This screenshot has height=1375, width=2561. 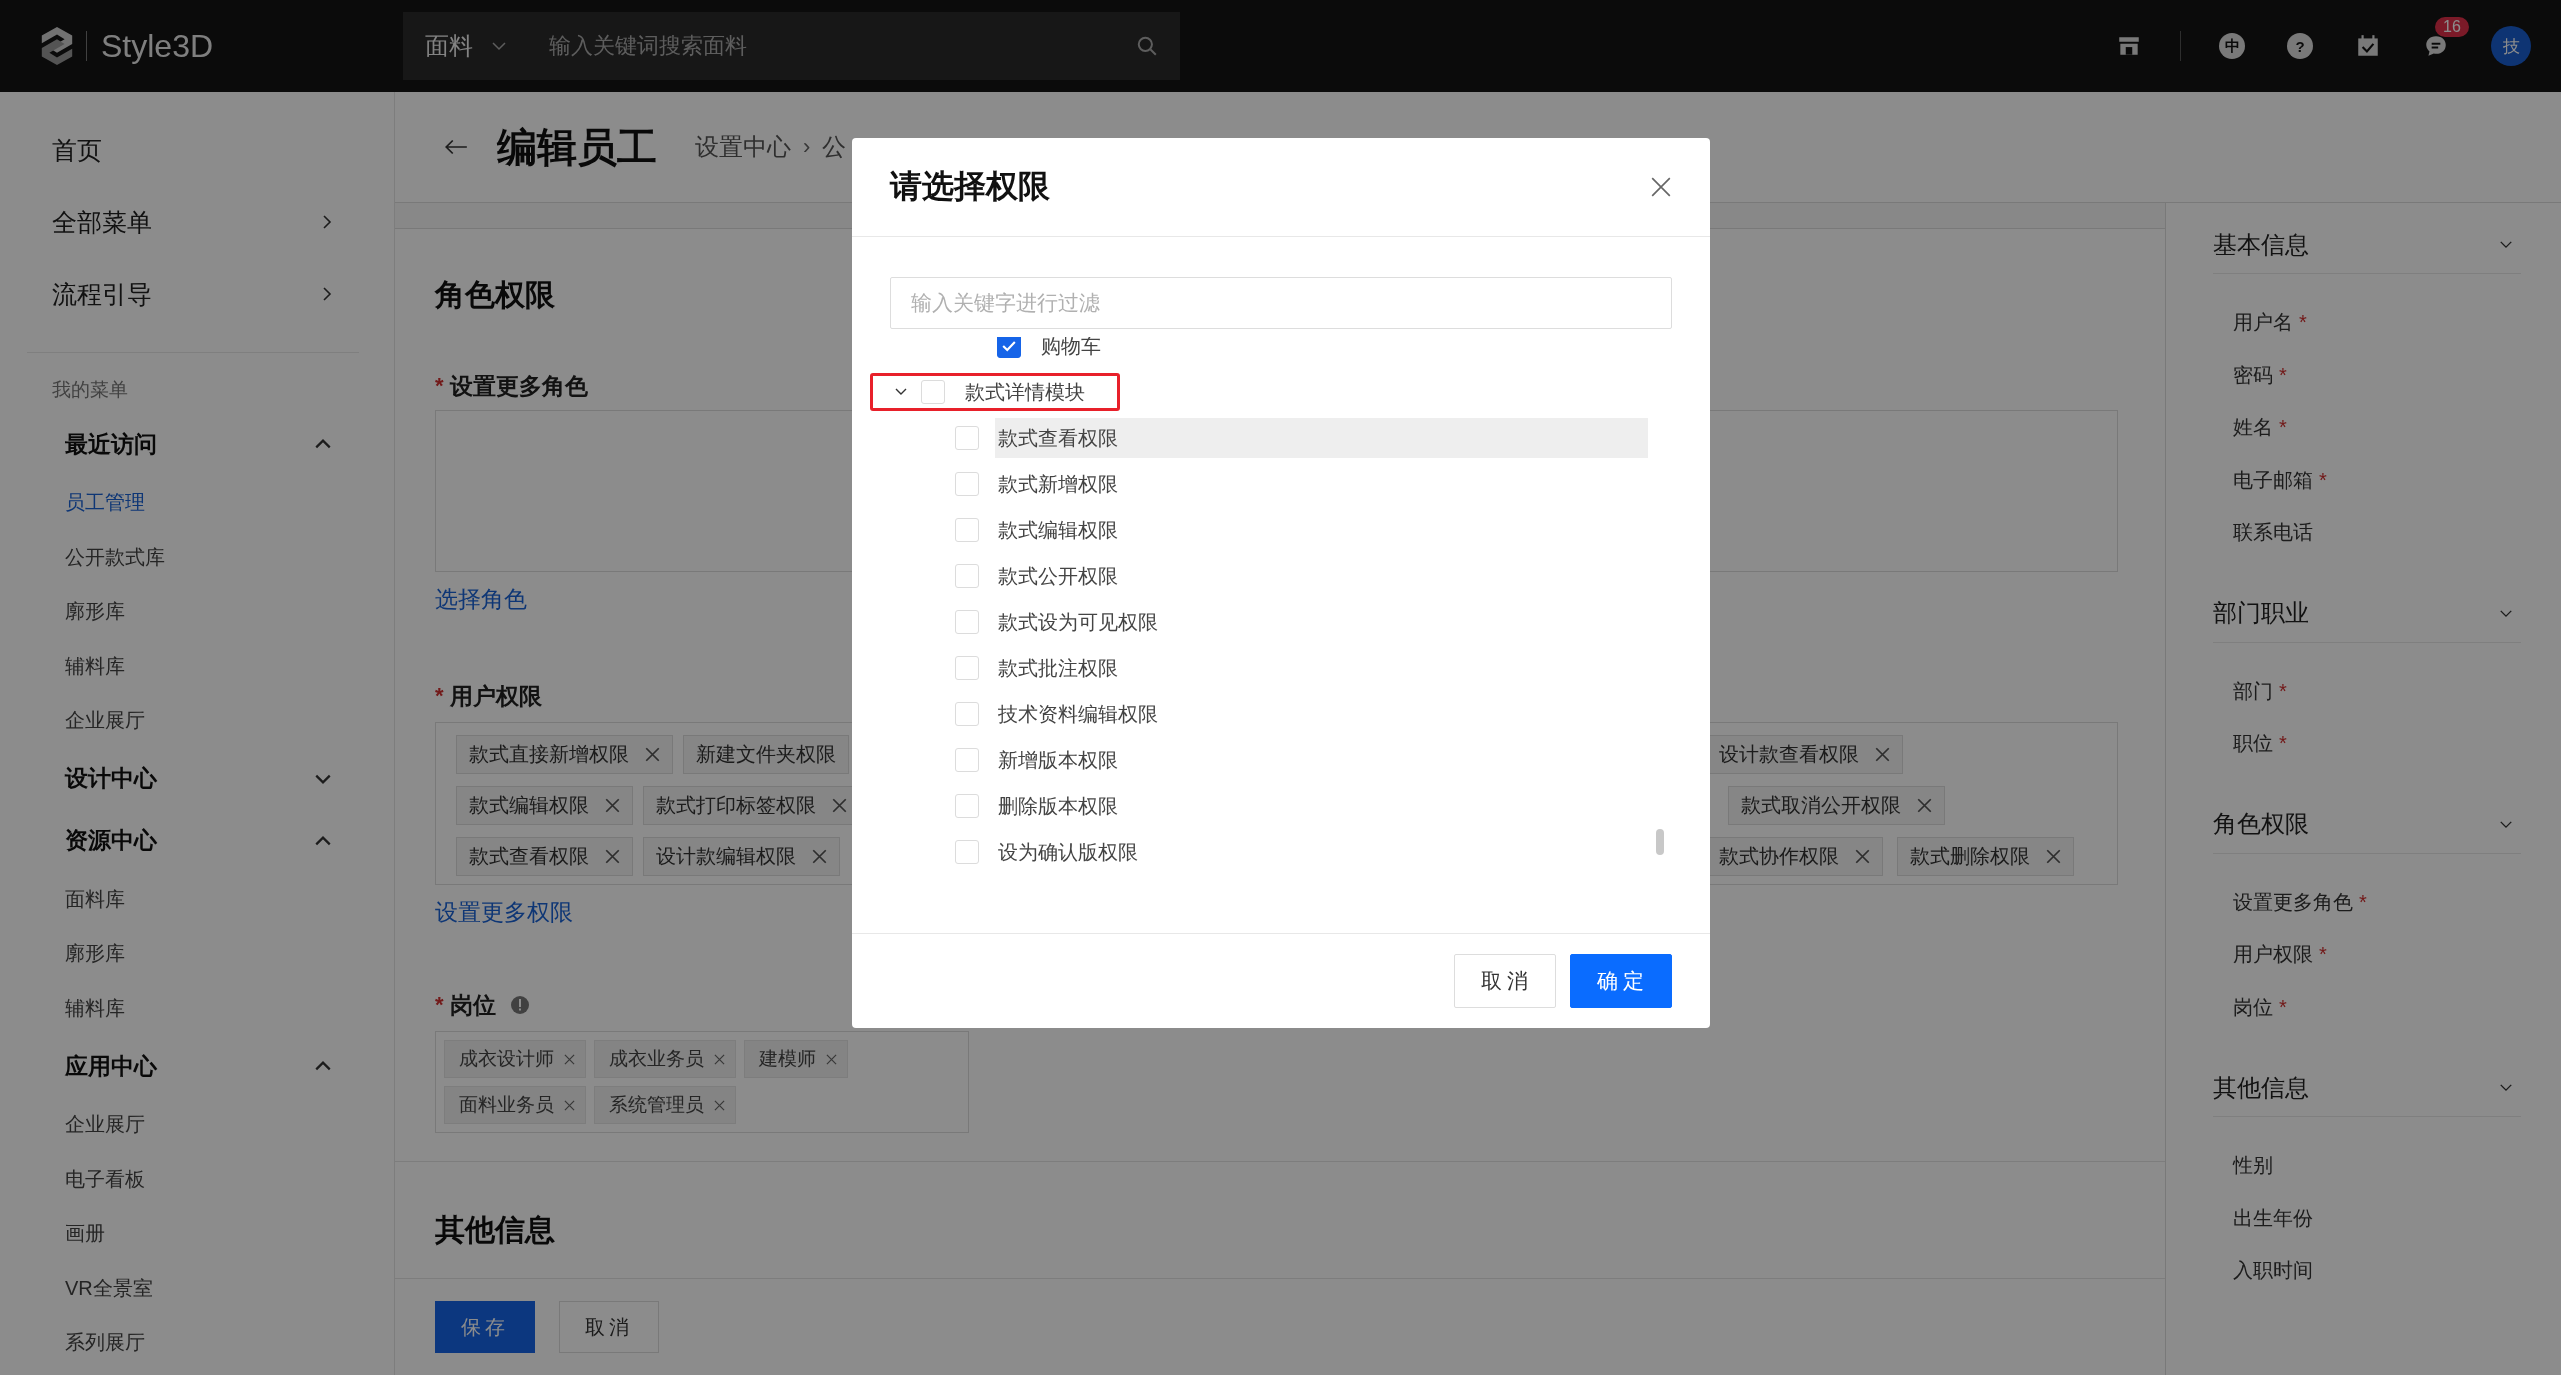 I want to click on field-label: 岗位, so click(x=472, y=1005).